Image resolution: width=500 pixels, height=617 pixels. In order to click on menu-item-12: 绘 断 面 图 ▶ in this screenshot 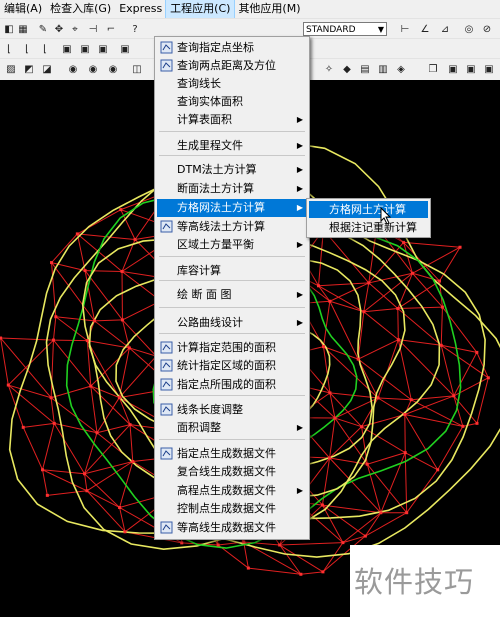, I will do `click(232, 295)`.